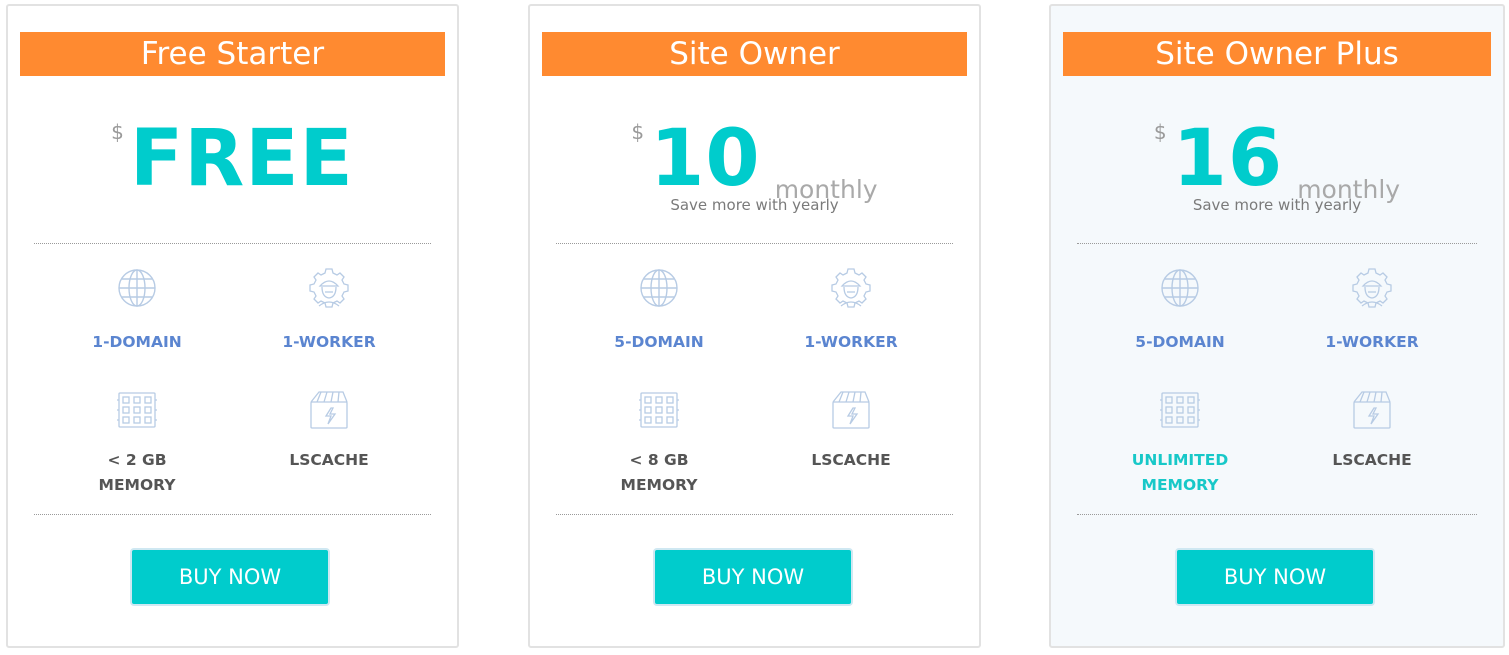 The image size is (1509, 655). Describe the element at coordinates (1277, 54) in the screenshot. I see `plan-title: Site Owner Plus` at that location.